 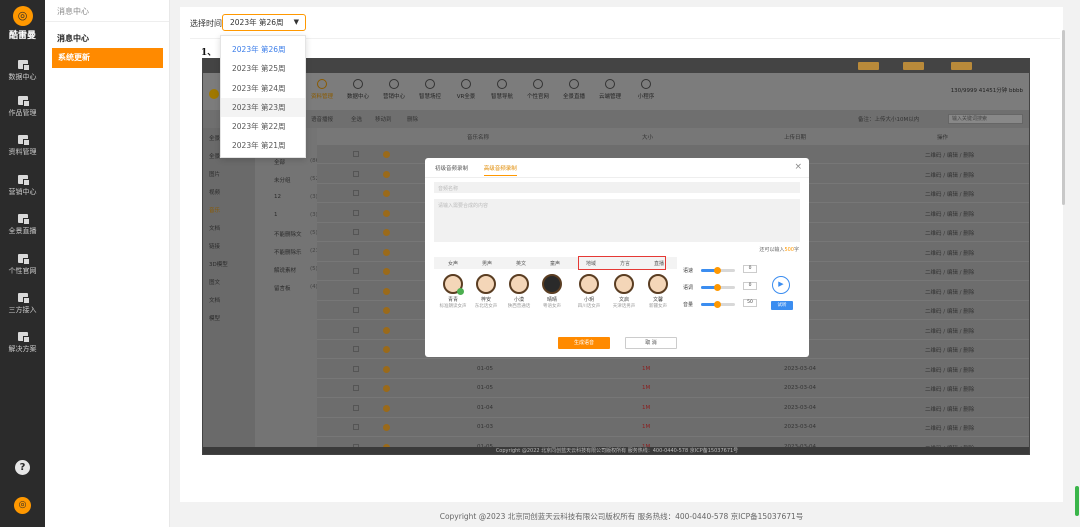 I want to click on embed-app-tab: 资料管理, so click(x=322, y=89).